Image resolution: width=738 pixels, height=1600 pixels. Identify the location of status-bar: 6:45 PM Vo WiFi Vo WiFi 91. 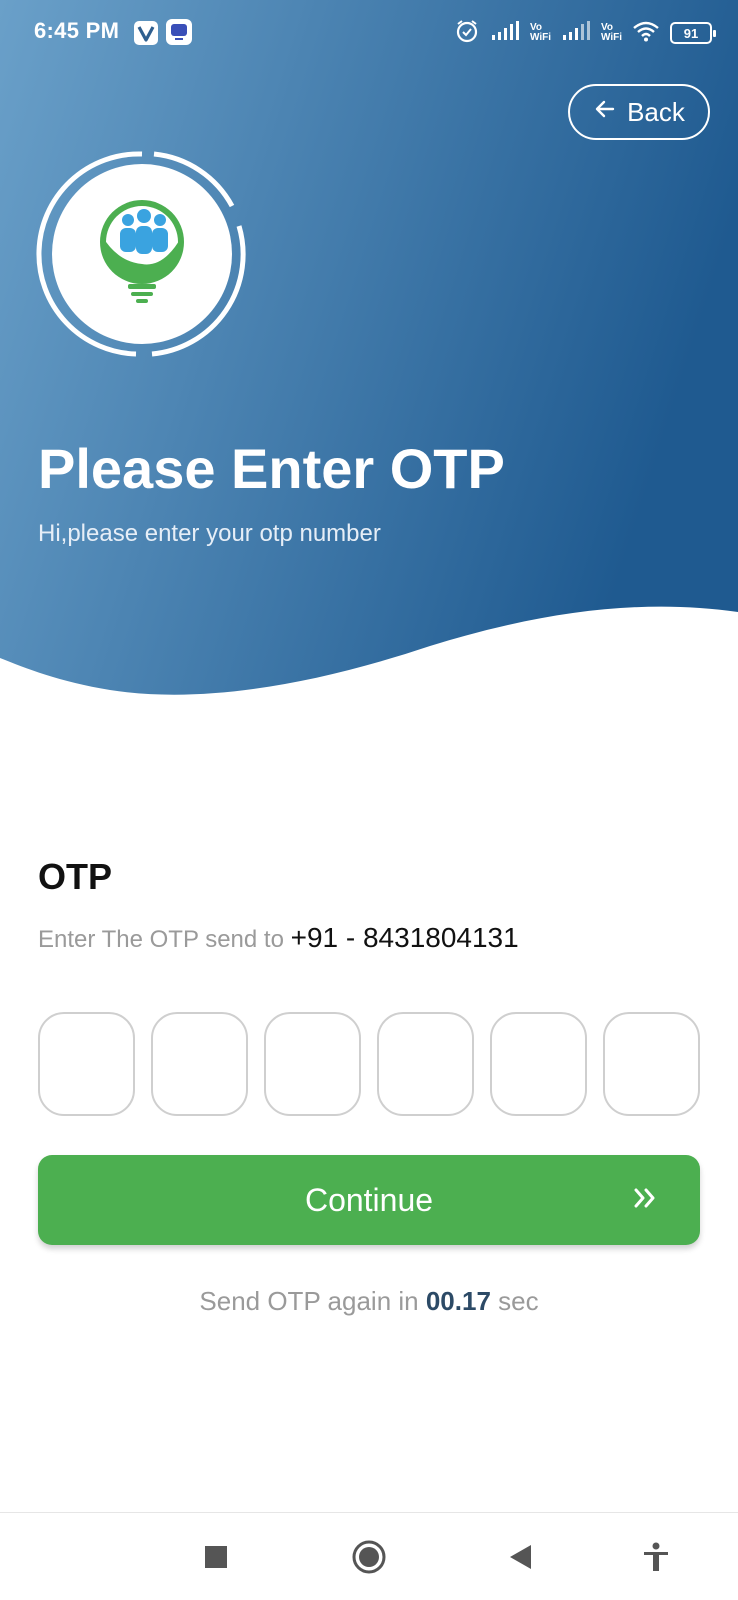
(369, 33).